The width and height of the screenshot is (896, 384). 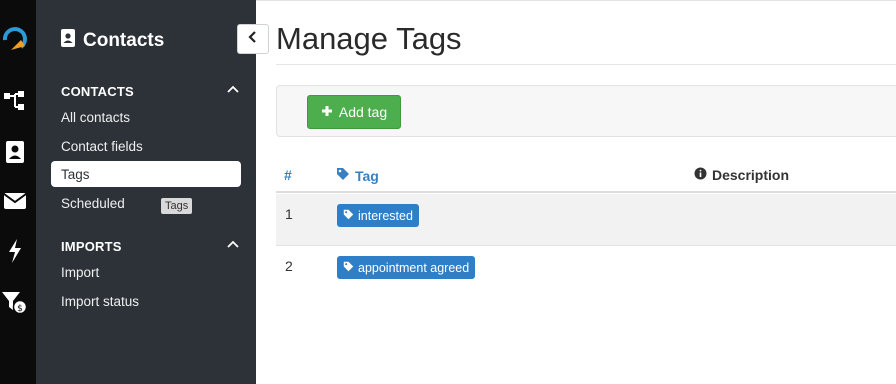 I want to click on plus-icon, so click(x=327, y=112).